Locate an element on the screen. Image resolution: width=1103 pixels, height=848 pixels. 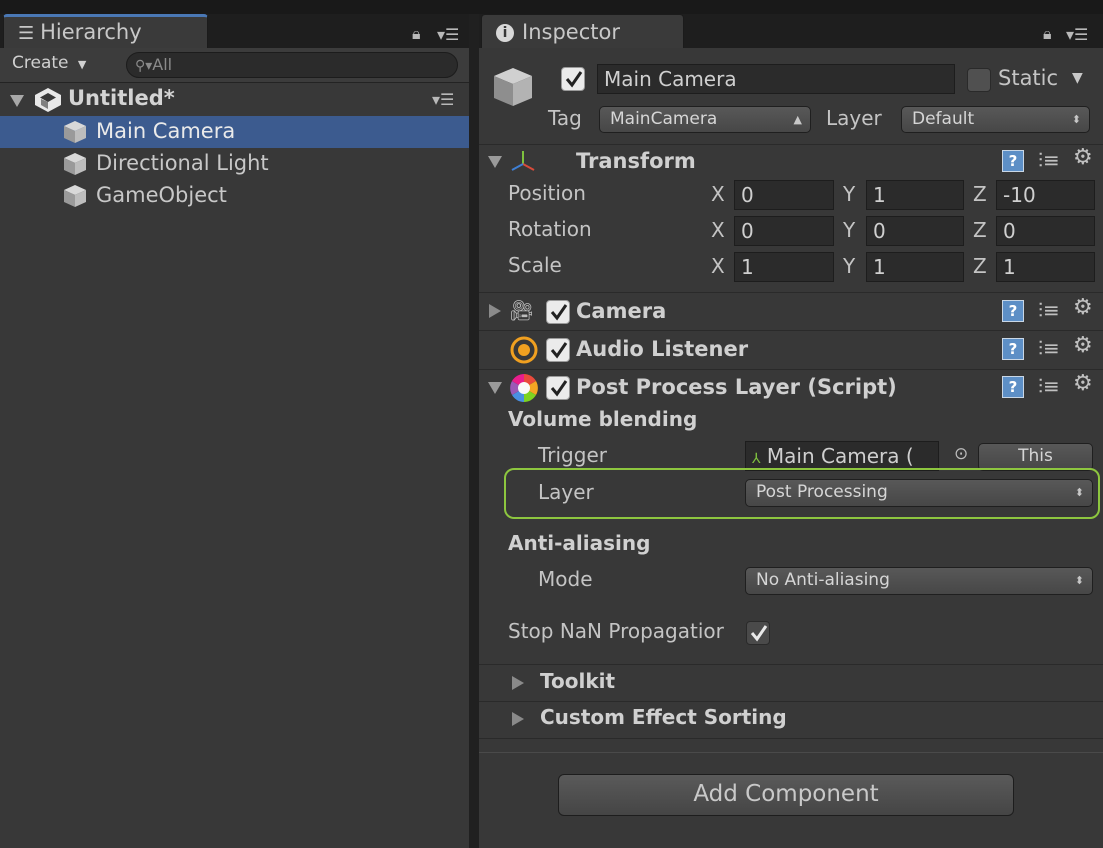
stop-nan-checkbox is located at coordinates (758, 633).